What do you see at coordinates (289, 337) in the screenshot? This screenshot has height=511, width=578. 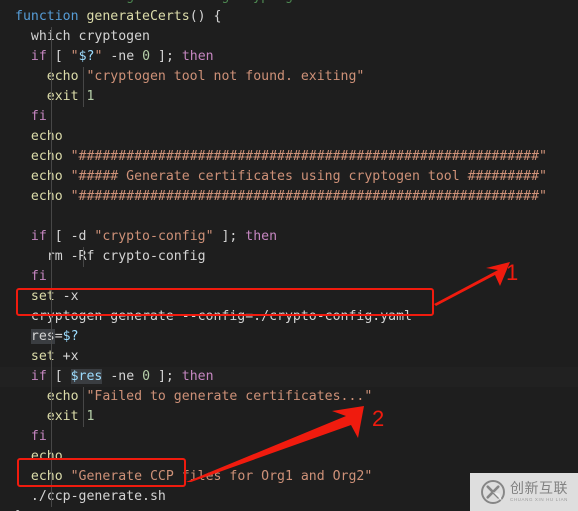 I see `code-line: res=$?` at bounding box center [289, 337].